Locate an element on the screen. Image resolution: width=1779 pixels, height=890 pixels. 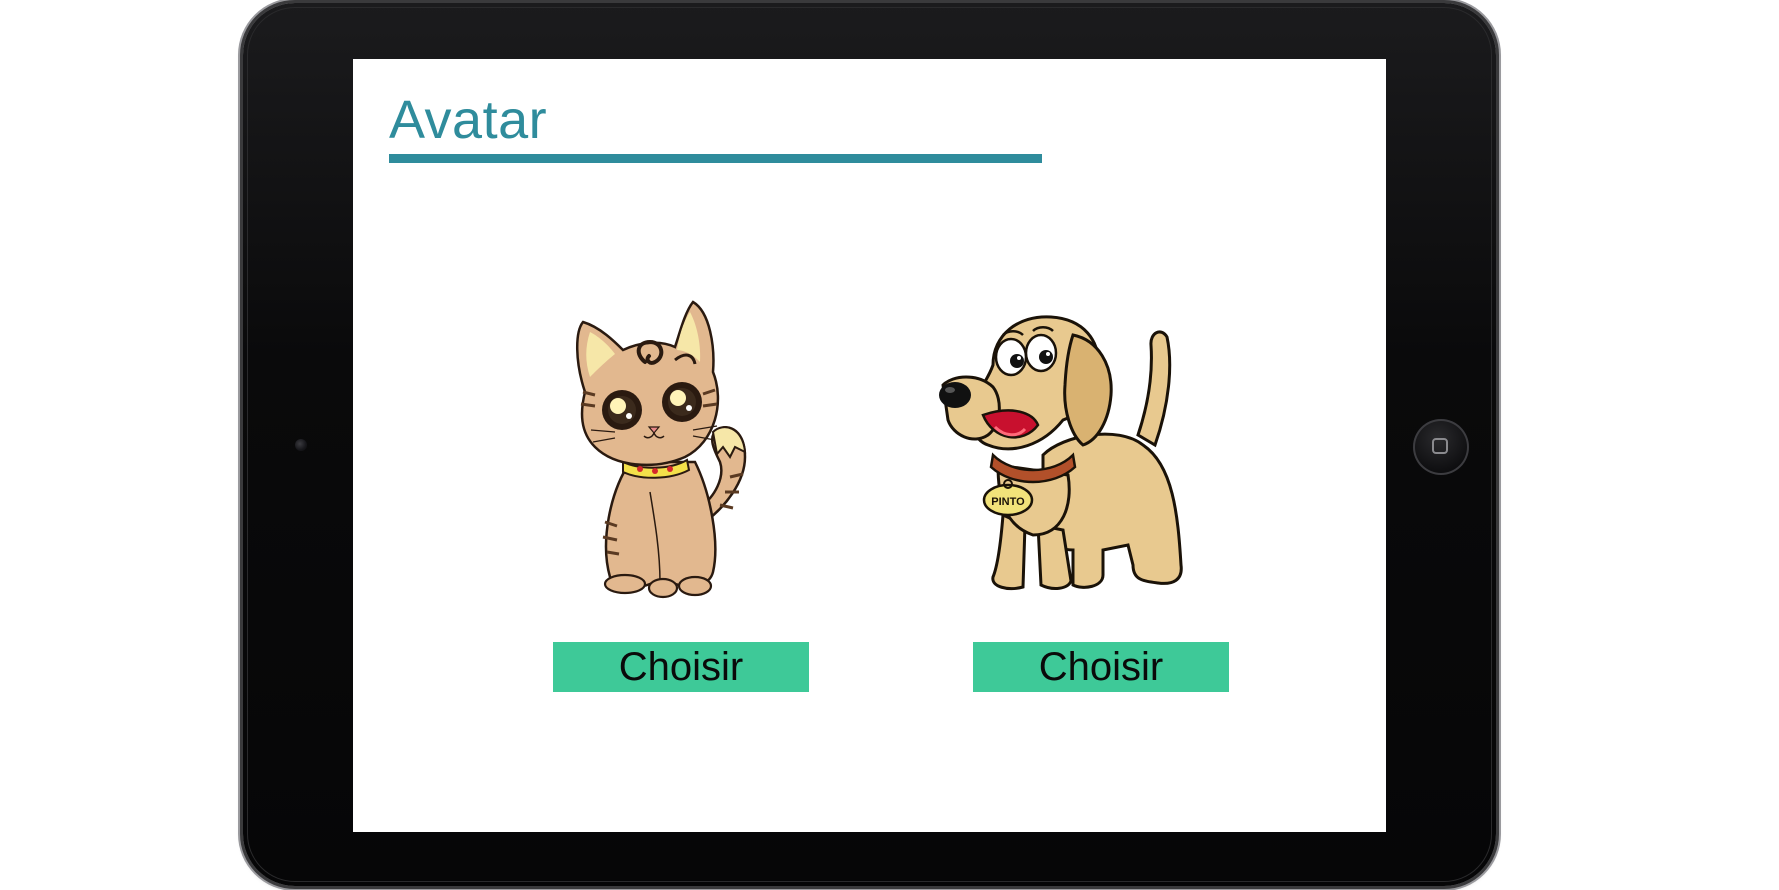
choose-dog-button: Choisir is located at coordinates (1101, 667).